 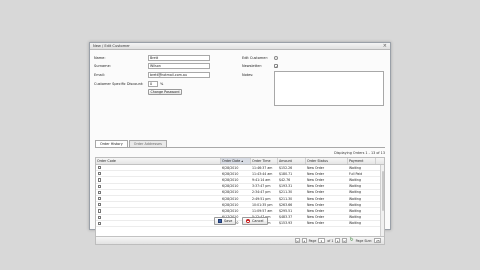 I want to click on grid-scrollbar, so click(x=382, y=200).